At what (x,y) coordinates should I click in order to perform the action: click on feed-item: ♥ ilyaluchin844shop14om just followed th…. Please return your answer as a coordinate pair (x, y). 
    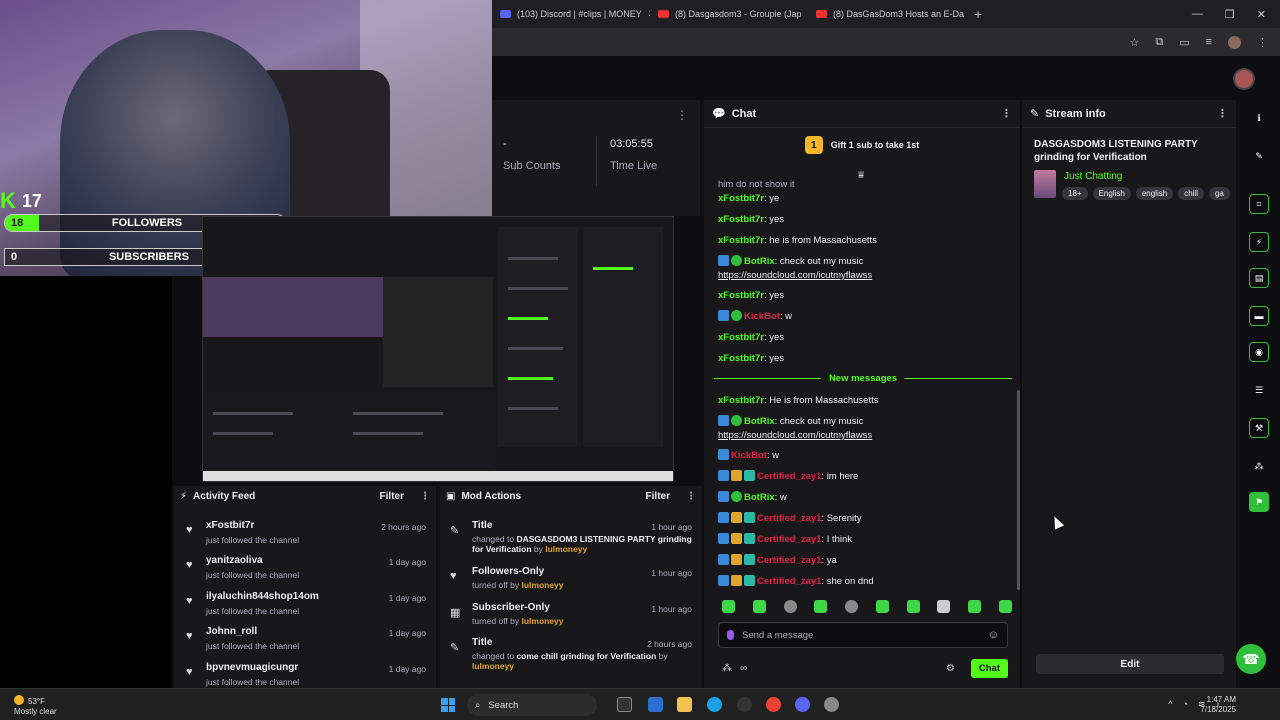
    Looking at the image, I should click on (307, 608).